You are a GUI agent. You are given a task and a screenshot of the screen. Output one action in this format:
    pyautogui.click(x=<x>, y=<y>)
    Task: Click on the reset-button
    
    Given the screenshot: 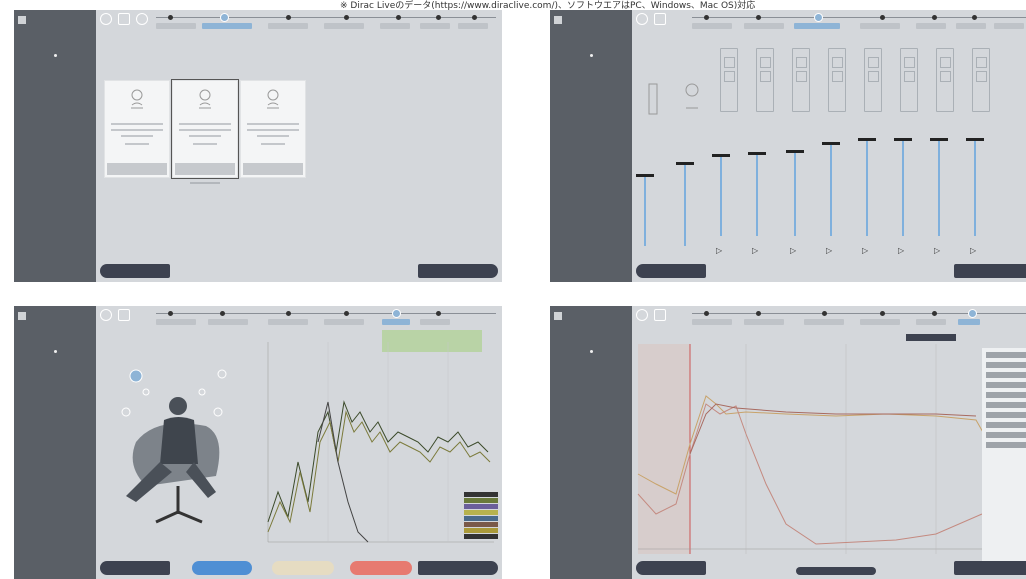 What is the action you would take?
    pyautogui.click(x=303, y=568)
    